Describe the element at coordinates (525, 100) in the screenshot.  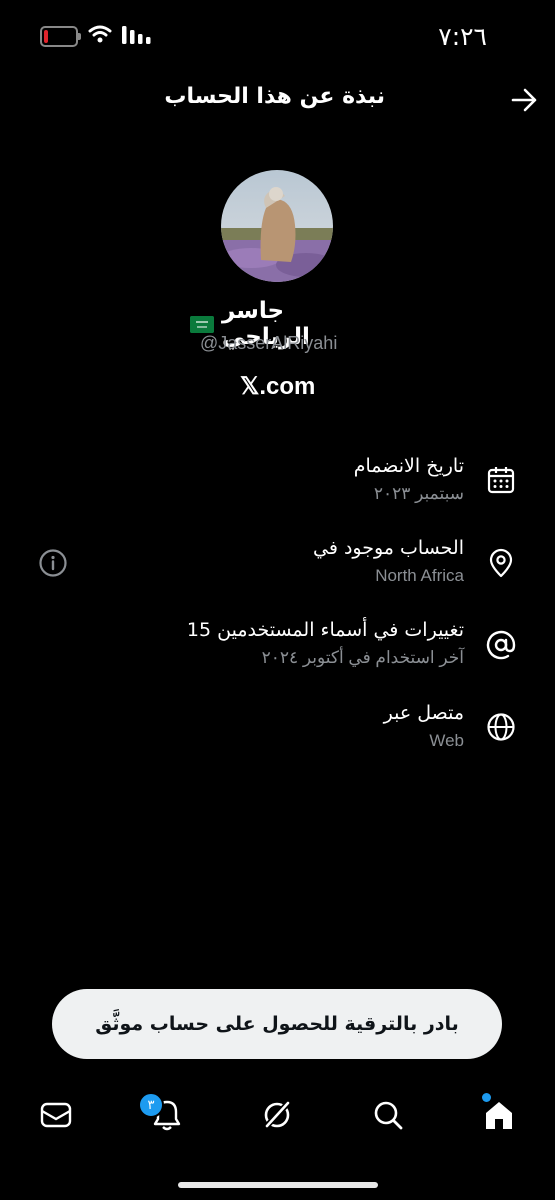
I see `back-arrow-icon` at that location.